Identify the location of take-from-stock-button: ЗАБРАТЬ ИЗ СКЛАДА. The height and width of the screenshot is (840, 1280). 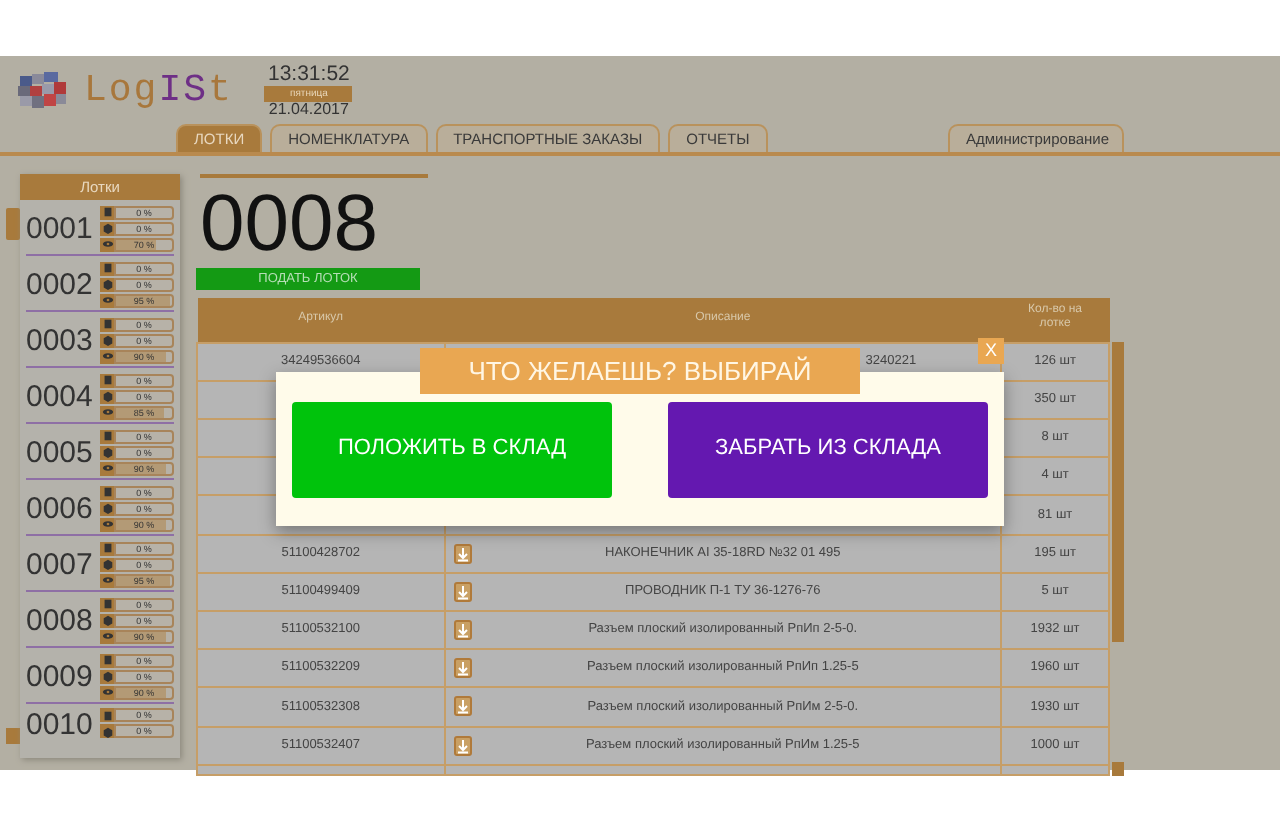
(828, 449).